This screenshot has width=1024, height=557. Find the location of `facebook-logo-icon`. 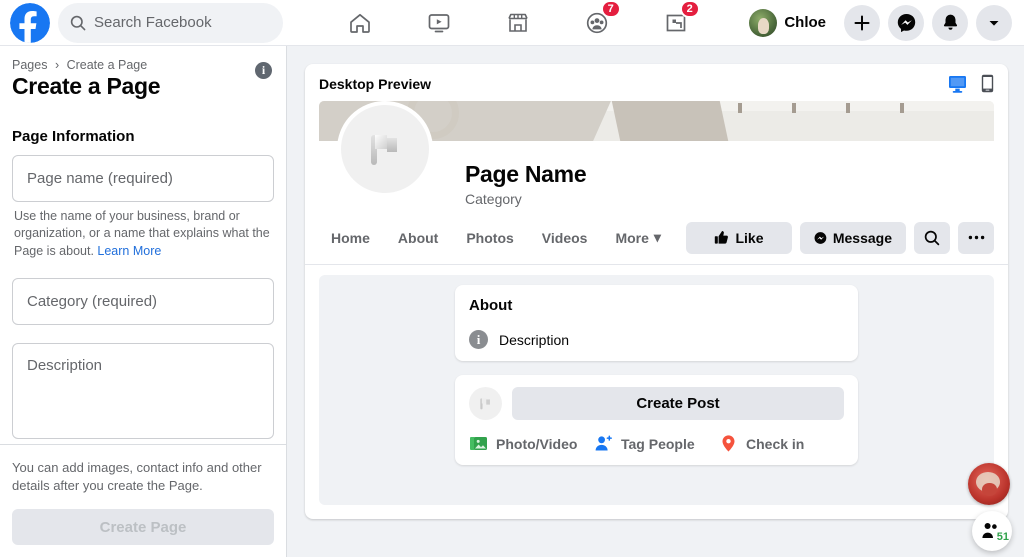

facebook-logo-icon is located at coordinates (30, 22).